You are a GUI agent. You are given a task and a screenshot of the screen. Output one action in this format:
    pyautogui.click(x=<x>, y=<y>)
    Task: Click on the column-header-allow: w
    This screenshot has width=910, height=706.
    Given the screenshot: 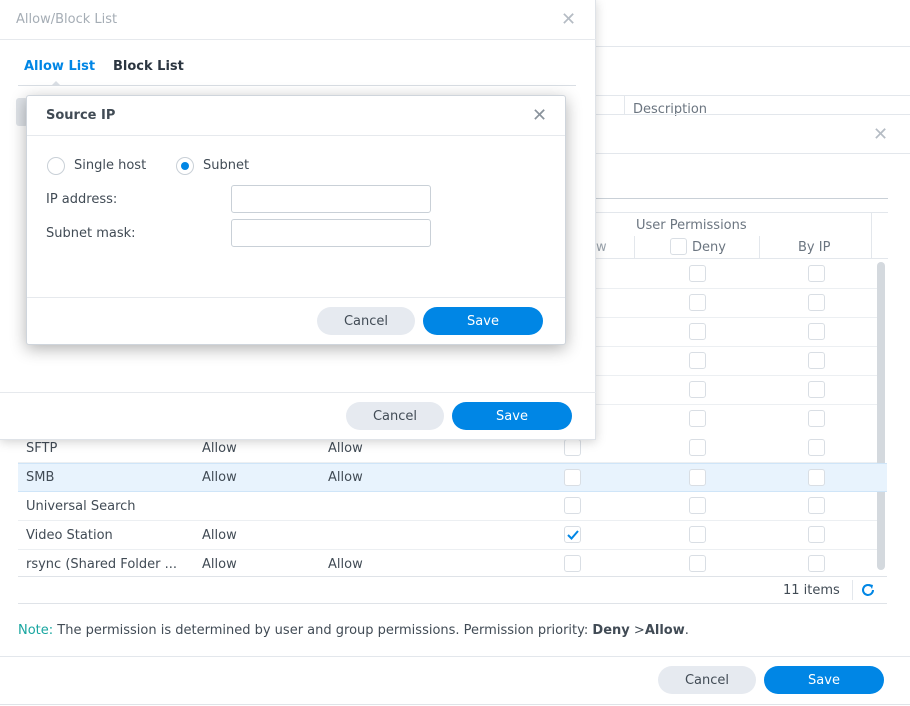 What is the action you would take?
    pyautogui.click(x=601, y=247)
    